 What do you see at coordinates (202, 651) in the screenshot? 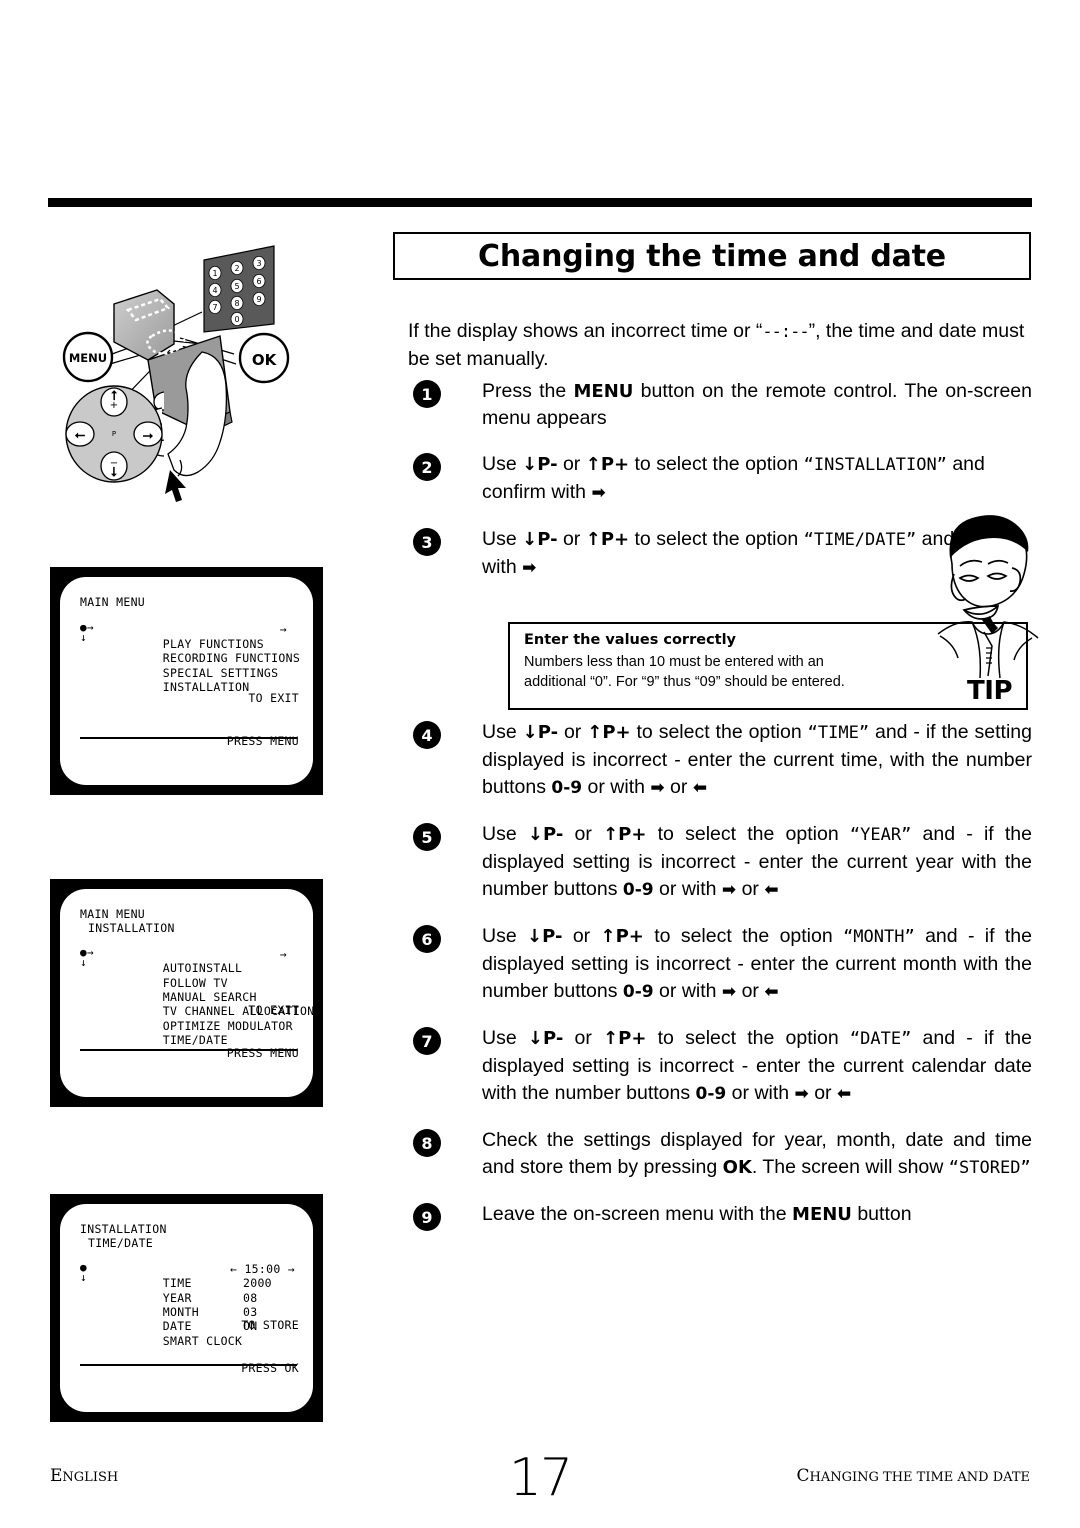
I see `screen-row: RECORDING FUNCTIONS` at bounding box center [202, 651].